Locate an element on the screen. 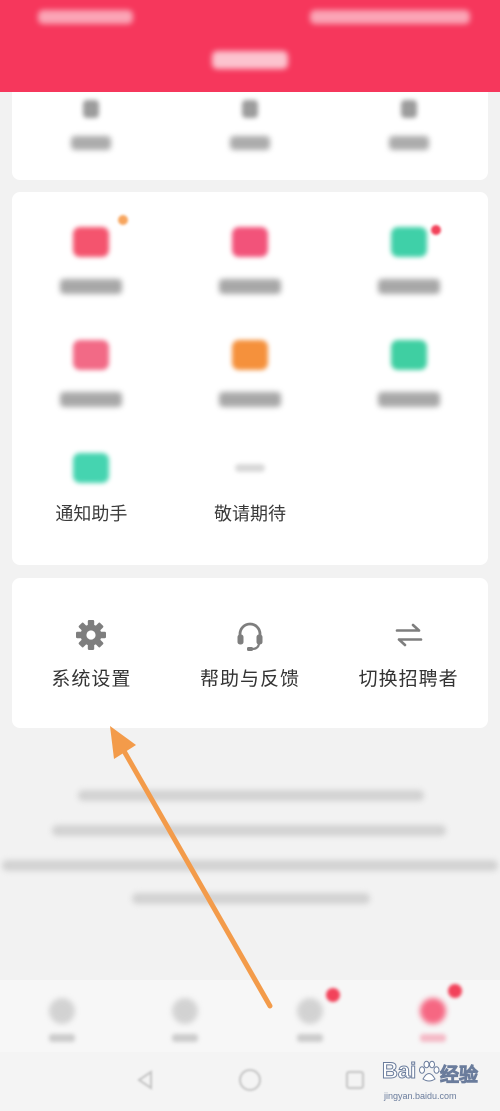 This screenshot has height=1111, width=500. settings-actions-card: 系统设置 帮助与反馈 切换招聘者 is located at coordinates (250, 653).